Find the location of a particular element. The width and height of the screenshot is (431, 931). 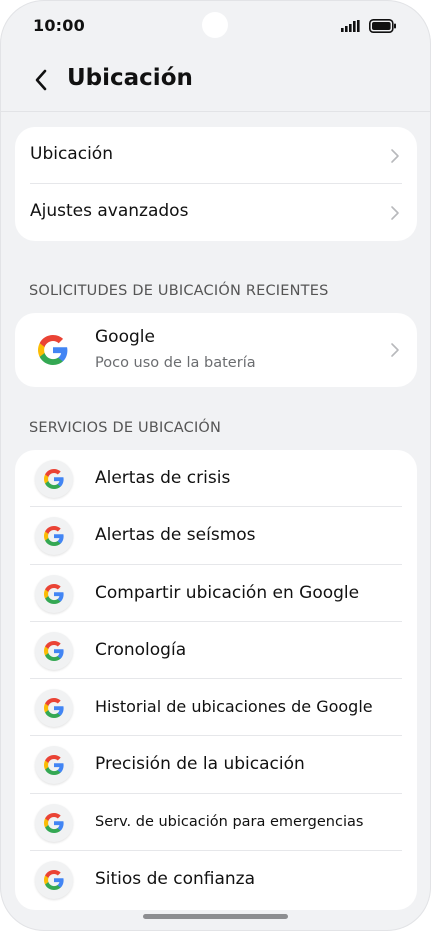

location-service-row: Alertas de crisis is located at coordinates (216, 479).